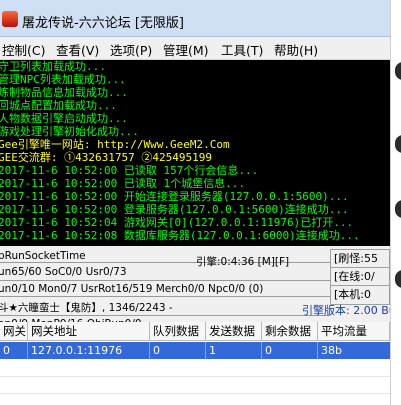  I want to click on log-line: GEE交流群: ①432631757 ②425495199, so click(106, 157).